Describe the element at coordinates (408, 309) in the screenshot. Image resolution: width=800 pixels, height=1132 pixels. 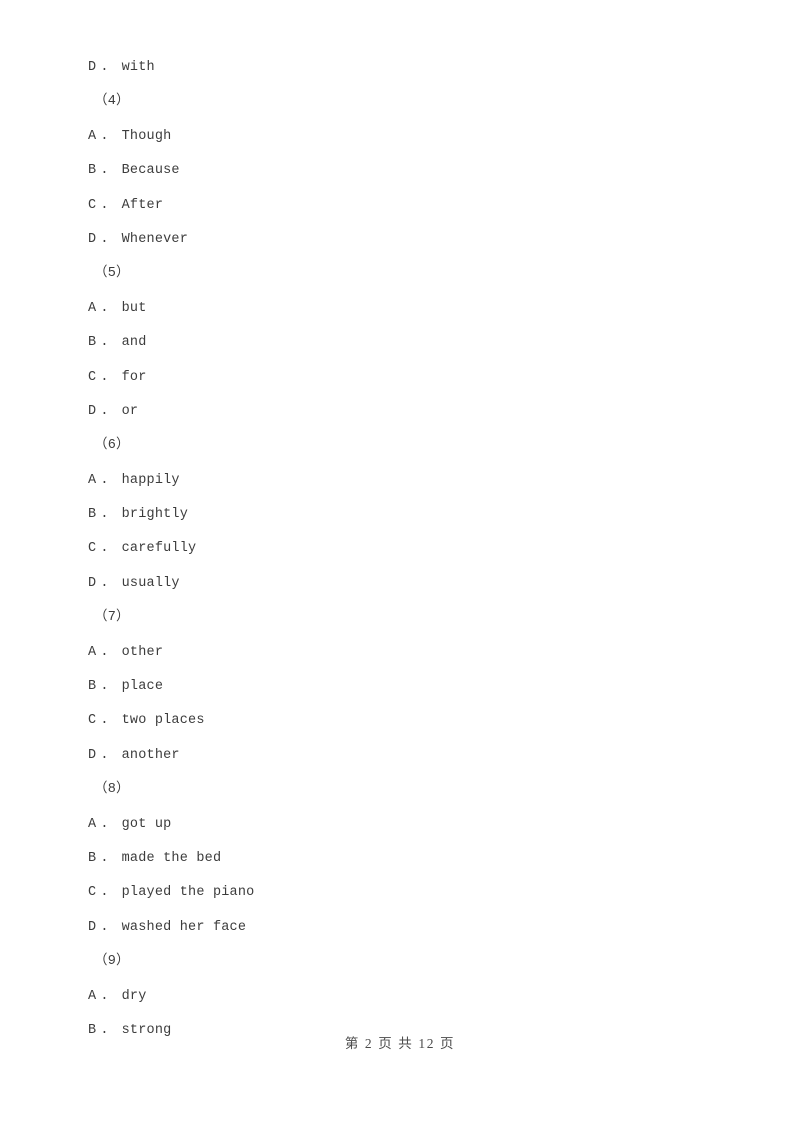
I see `answer-option: A. but` at that location.